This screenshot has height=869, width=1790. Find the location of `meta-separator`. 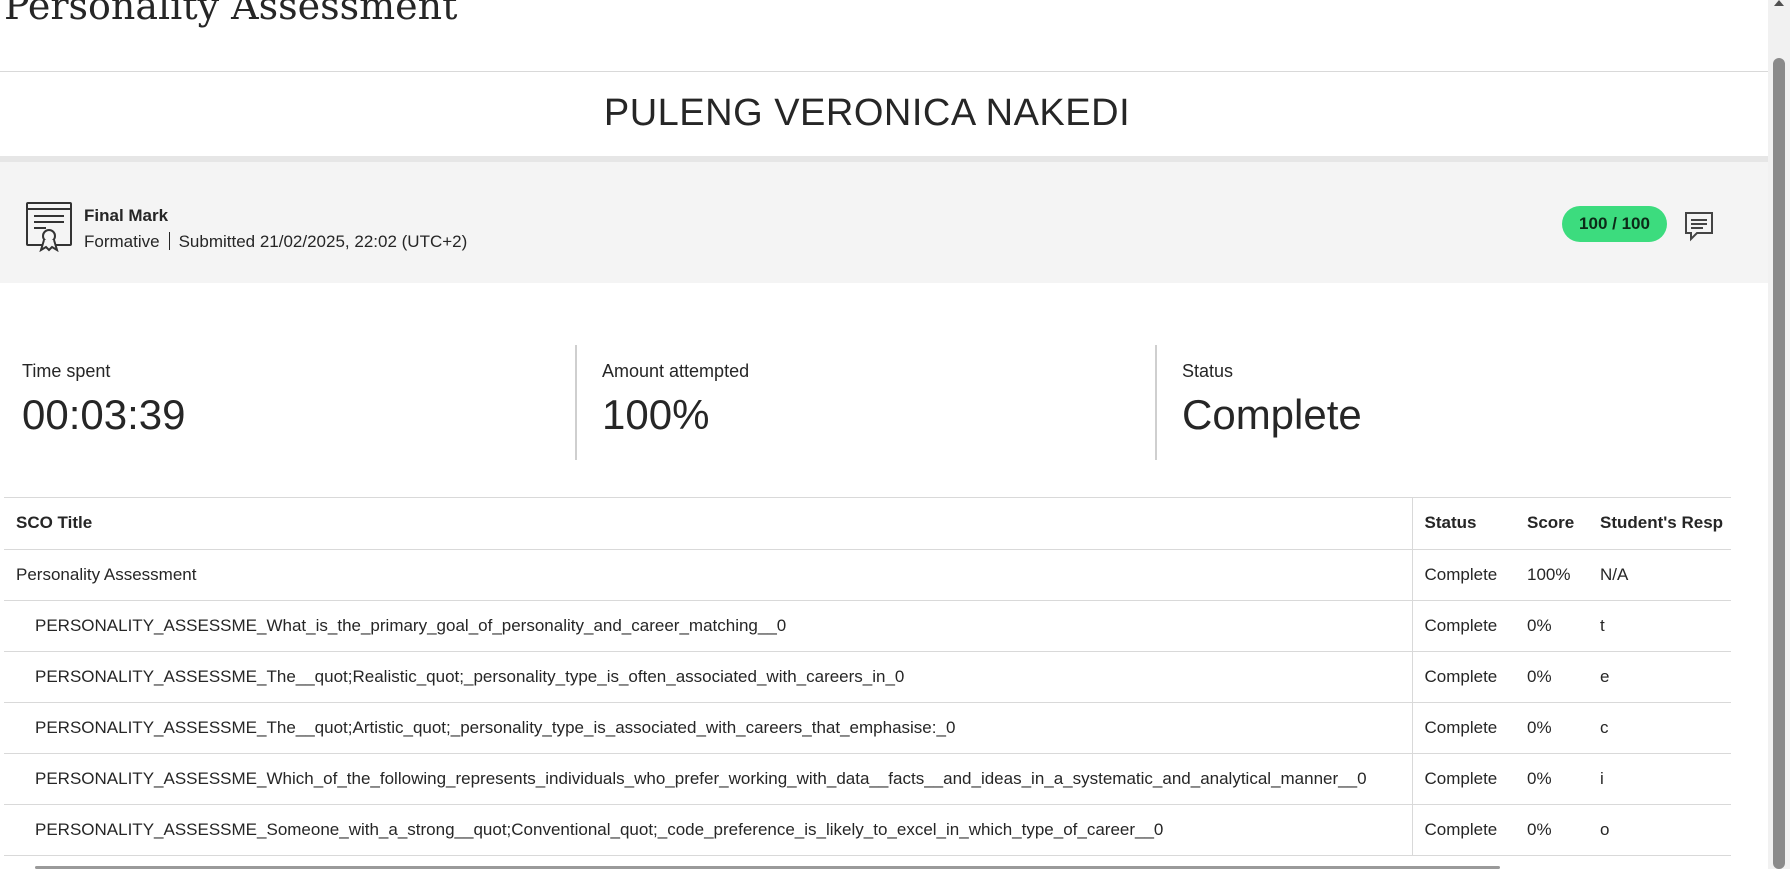

meta-separator is located at coordinates (169, 241).